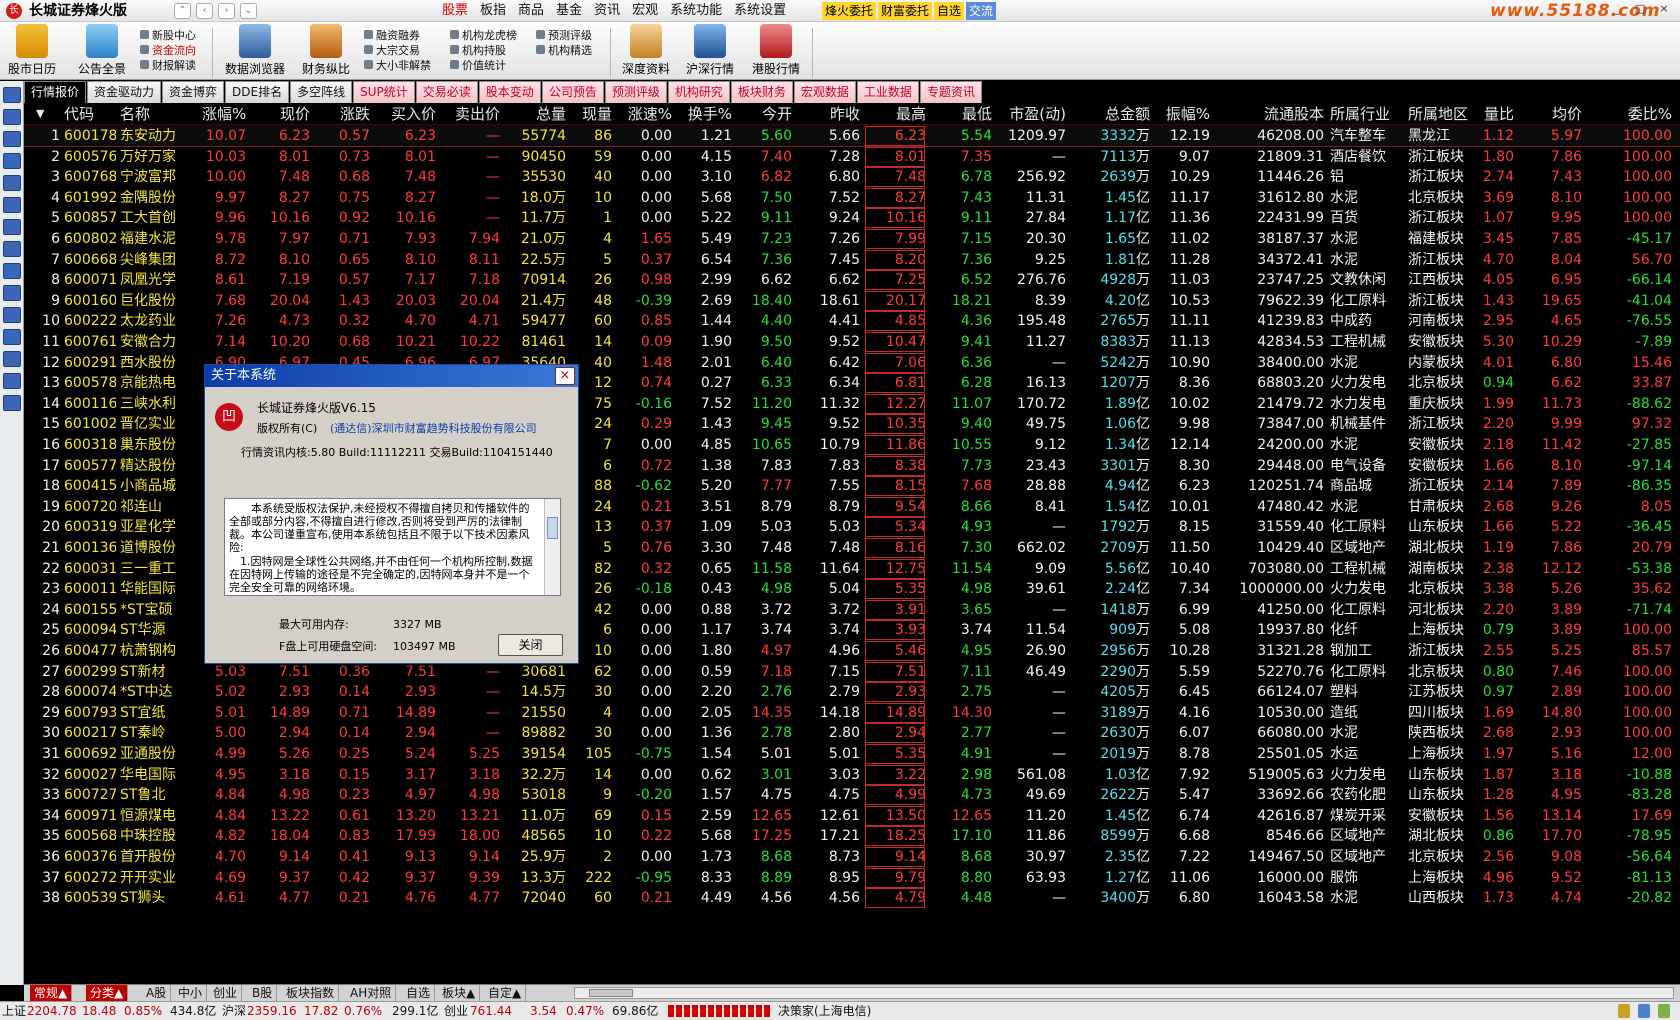 Image resolution: width=1680 pixels, height=1020 pixels. I want to click on tab-item: 公司预告, so click(572, 92).